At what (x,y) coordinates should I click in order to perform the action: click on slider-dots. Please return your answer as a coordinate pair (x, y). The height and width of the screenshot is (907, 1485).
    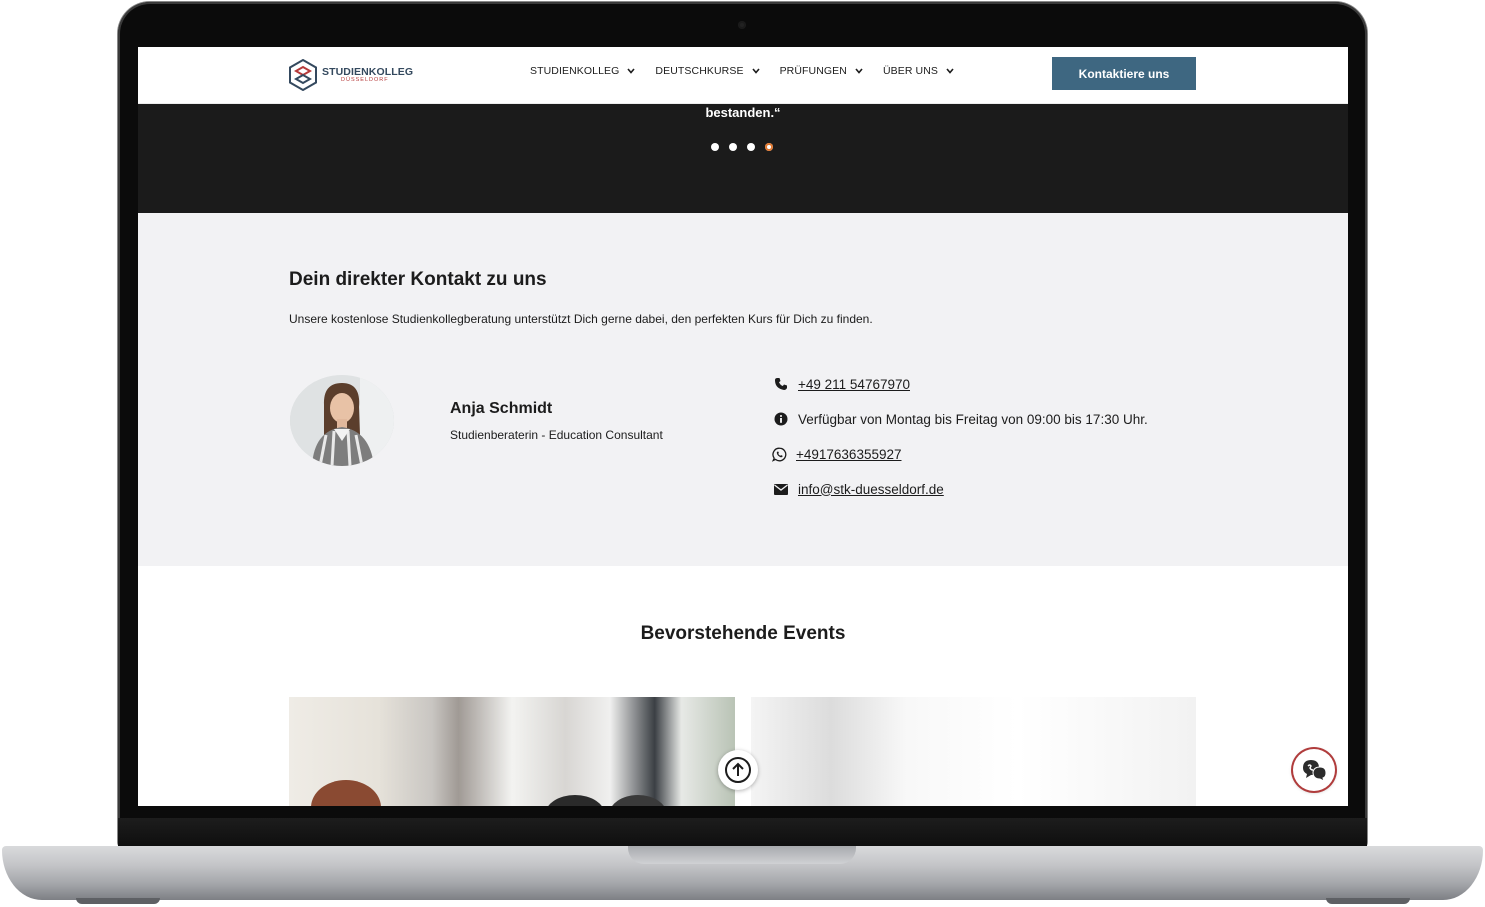
    Looking at the image, I should click on (747, 147).